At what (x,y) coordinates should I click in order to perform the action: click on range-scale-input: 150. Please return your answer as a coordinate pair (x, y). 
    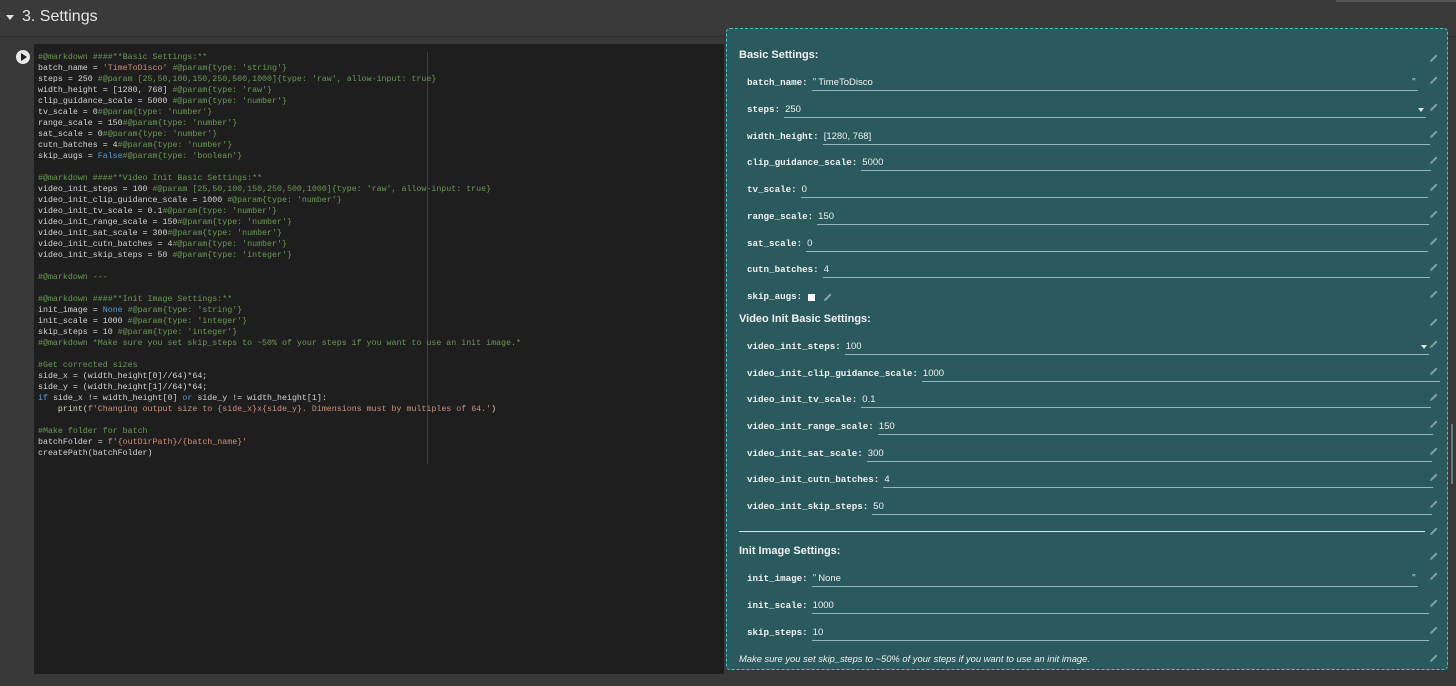
    Looking at the image, I should click on (1123, 217).